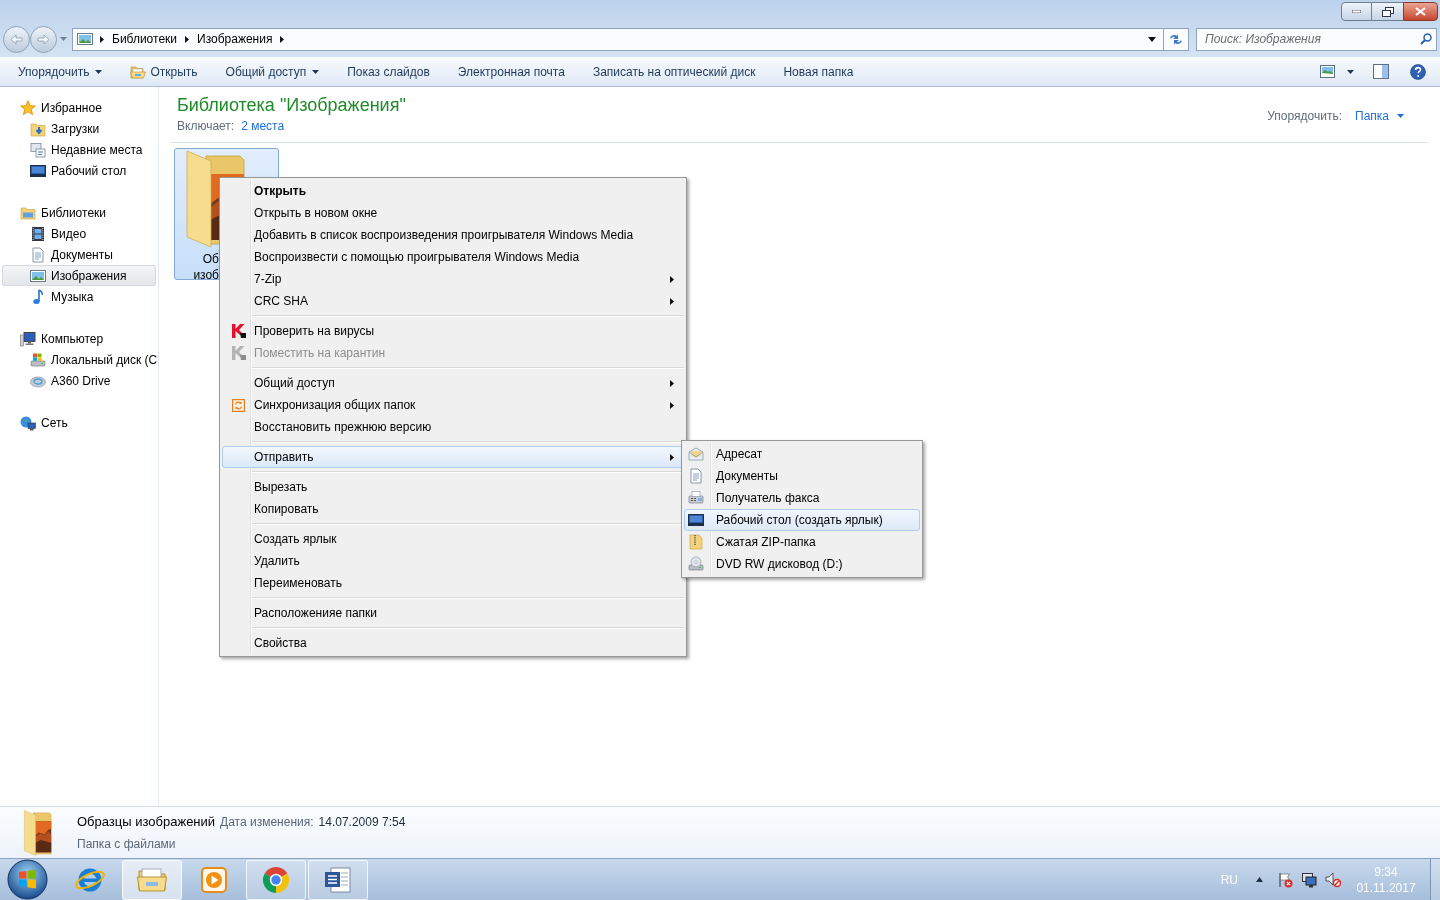 The width and height of the screenshot is (1440, 900). I want to click on file-name: Образцы изображений, so click(146, 822).